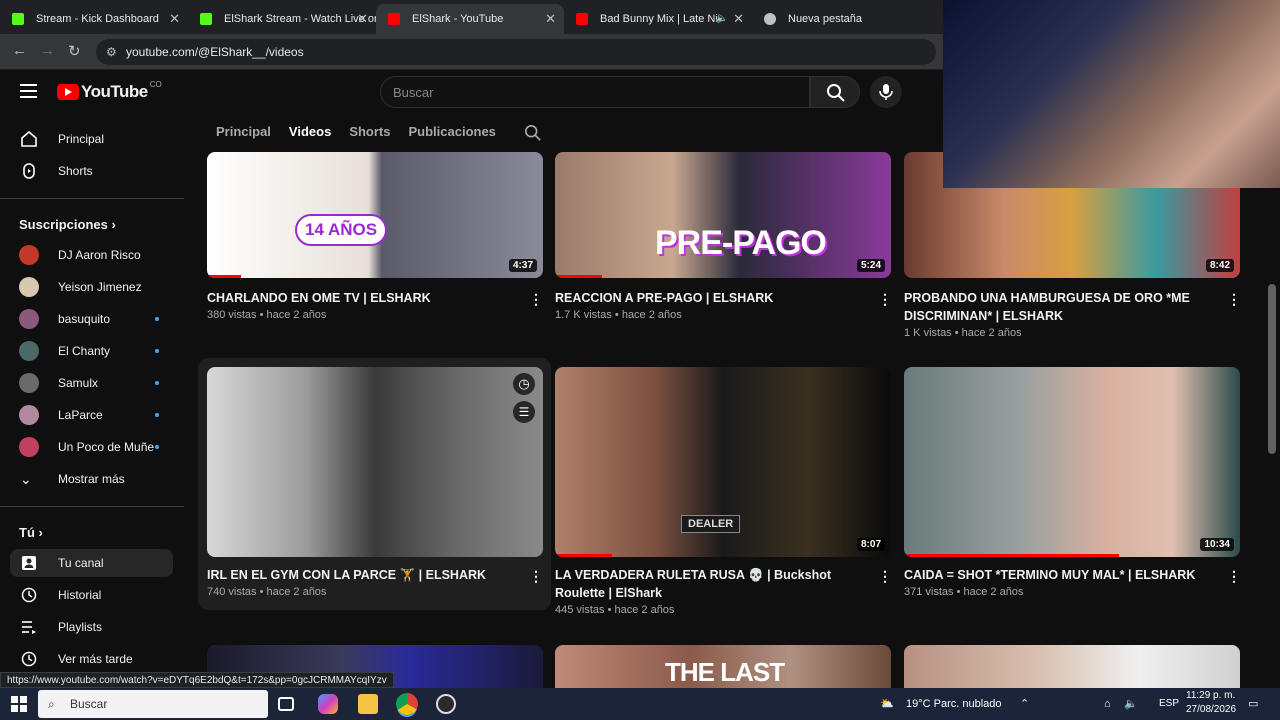 The height and width of the screenshot is (720, 1280). Describe the element at coordinates (109, 90) in the screenshot. I see `youtube-logo: YouTube CO` at that location.